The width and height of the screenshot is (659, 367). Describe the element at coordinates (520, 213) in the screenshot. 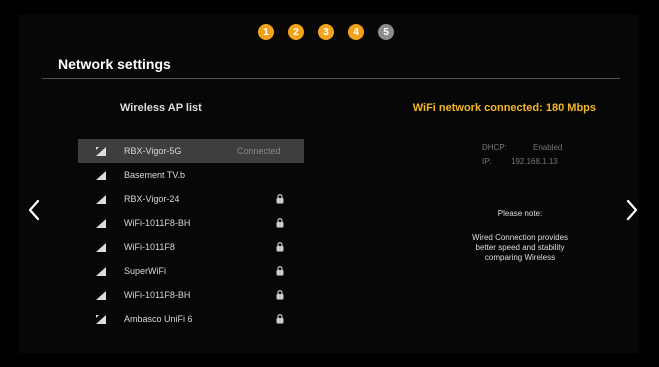

I see `note-title: Please note:` at that location.